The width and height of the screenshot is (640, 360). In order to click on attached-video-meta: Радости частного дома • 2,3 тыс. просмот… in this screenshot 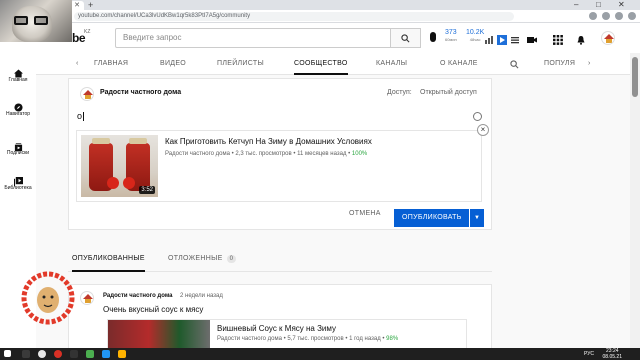, I will do `click(266, 154)`.